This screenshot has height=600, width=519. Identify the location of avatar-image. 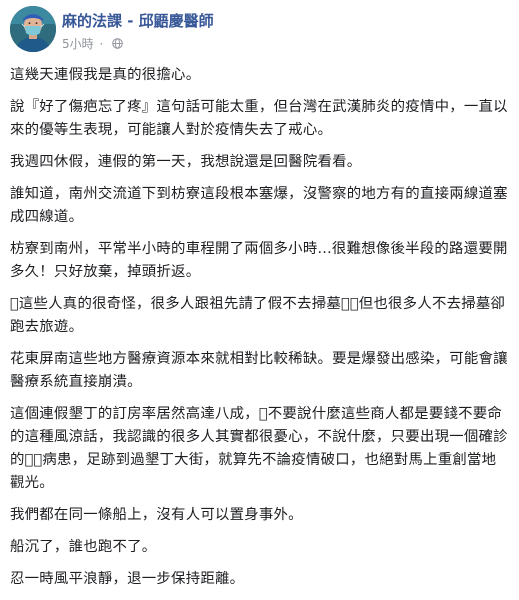
(33, 29).